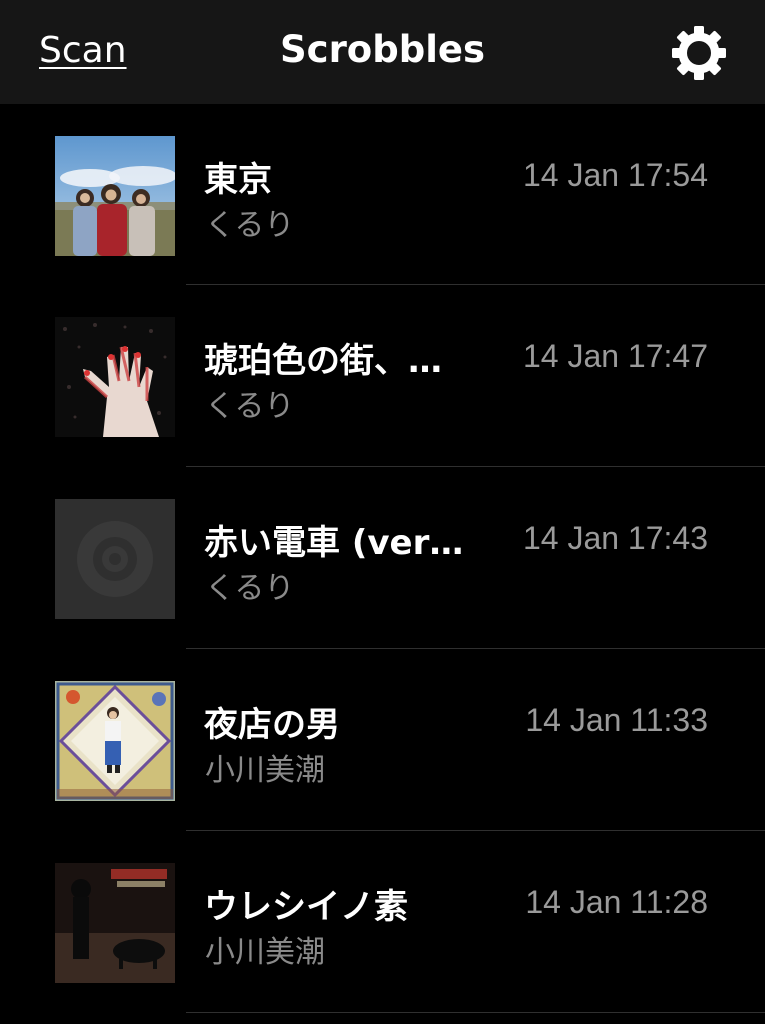 This screenshot has width=765, height=1024. Describe the element at coordinates (616, 720) in the screenshot. I see `scrobble-time: 14 Jan 11:33` at that location.